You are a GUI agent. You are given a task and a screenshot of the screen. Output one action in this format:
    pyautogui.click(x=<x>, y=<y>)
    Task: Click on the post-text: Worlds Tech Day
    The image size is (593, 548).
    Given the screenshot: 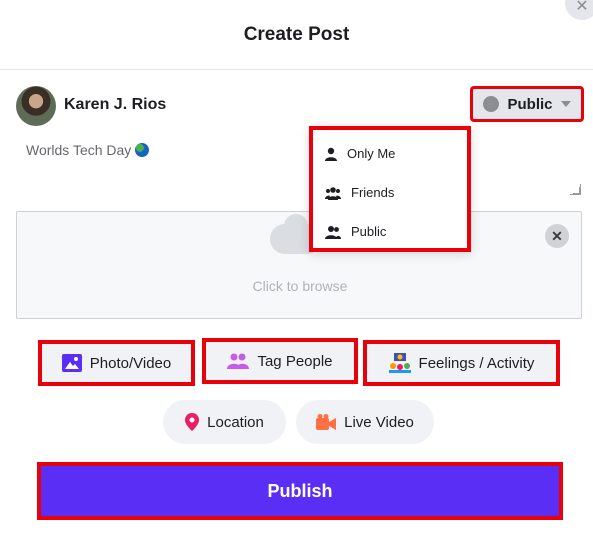 What is the action you would take?
    pyautogui.click(x=79, y=150)
    